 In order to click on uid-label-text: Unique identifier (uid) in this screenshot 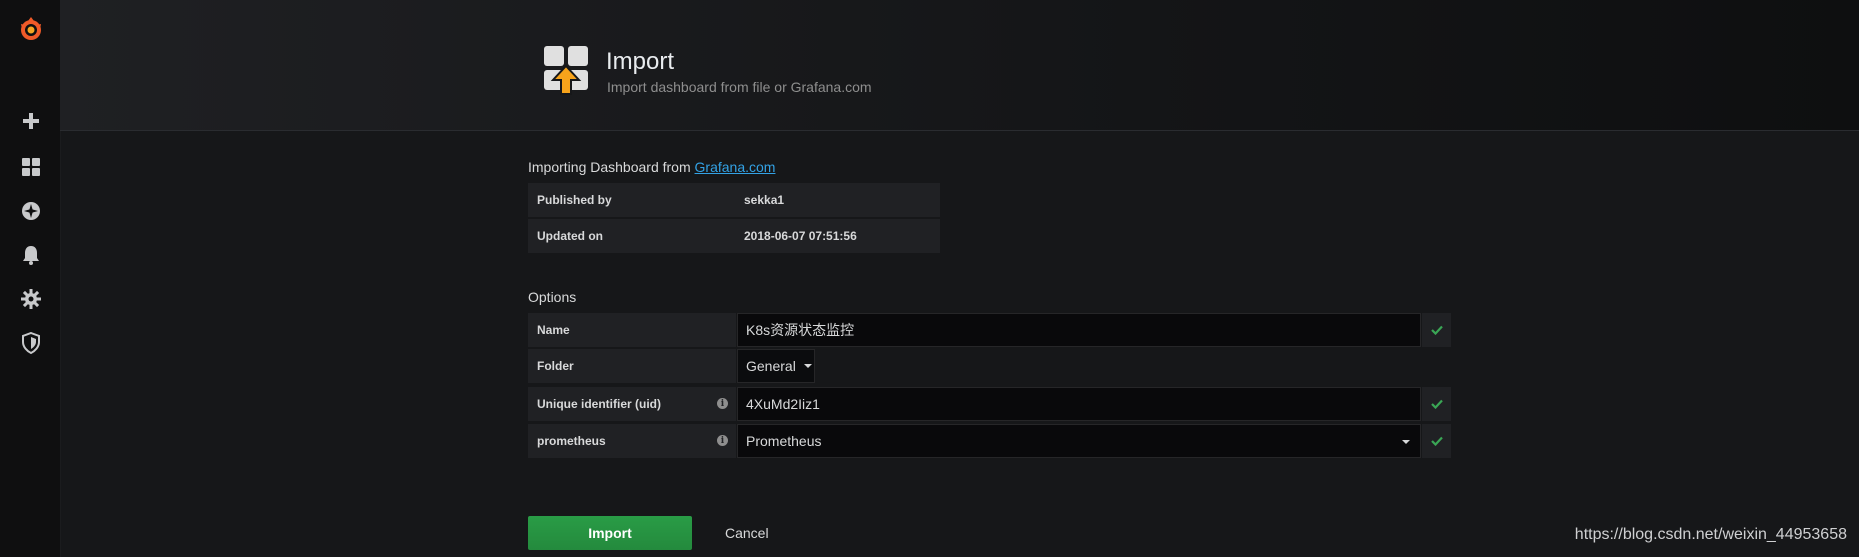, I will do `click(599, 404)`.